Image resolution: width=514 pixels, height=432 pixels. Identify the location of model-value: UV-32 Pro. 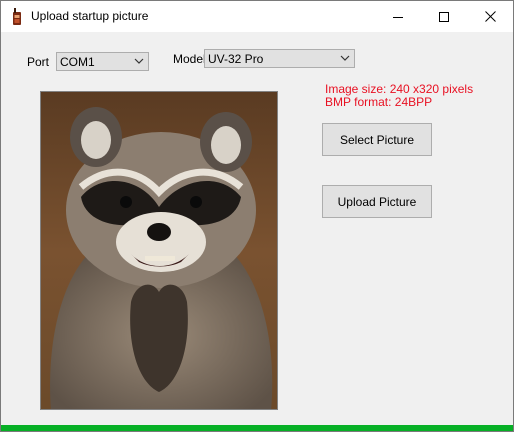
(236, 59).